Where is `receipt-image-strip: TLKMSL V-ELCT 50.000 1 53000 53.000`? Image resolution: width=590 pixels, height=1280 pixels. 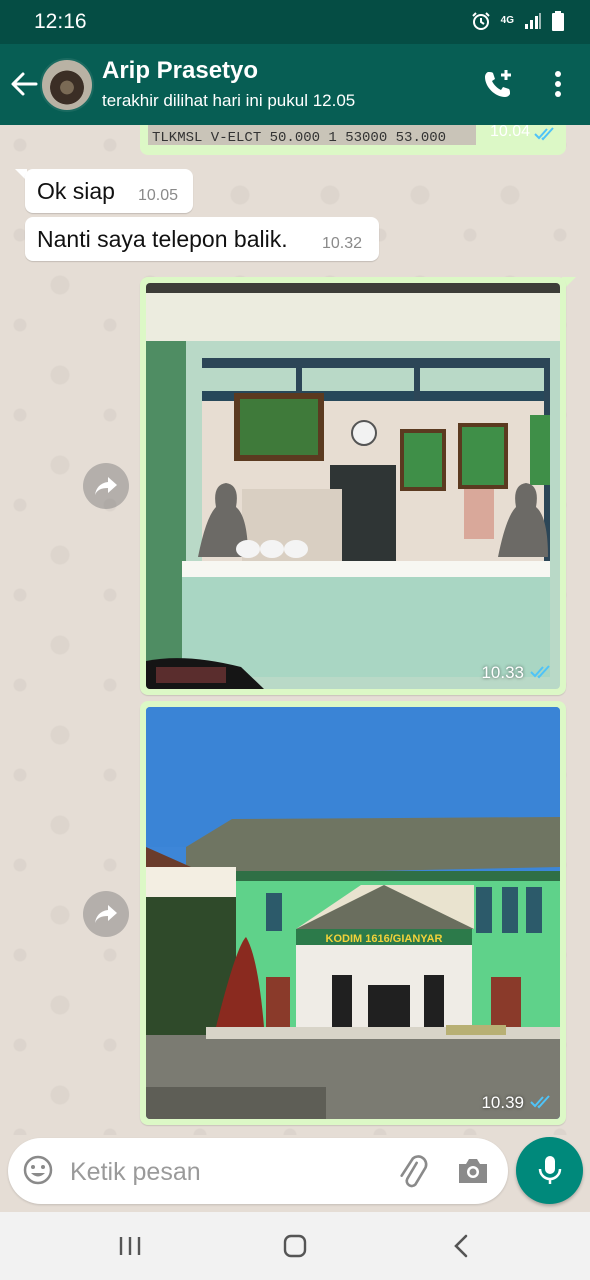
receipt-image-strip: TLKMSL V-ELCT 50.000 1 53000 53.000 is located at coordinates (312, 135).